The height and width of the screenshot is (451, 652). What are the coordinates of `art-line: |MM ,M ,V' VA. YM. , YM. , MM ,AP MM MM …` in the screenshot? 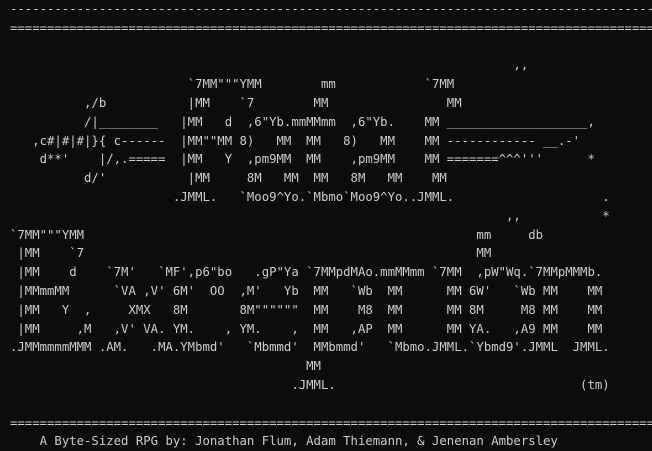 It's located at (306, 328).